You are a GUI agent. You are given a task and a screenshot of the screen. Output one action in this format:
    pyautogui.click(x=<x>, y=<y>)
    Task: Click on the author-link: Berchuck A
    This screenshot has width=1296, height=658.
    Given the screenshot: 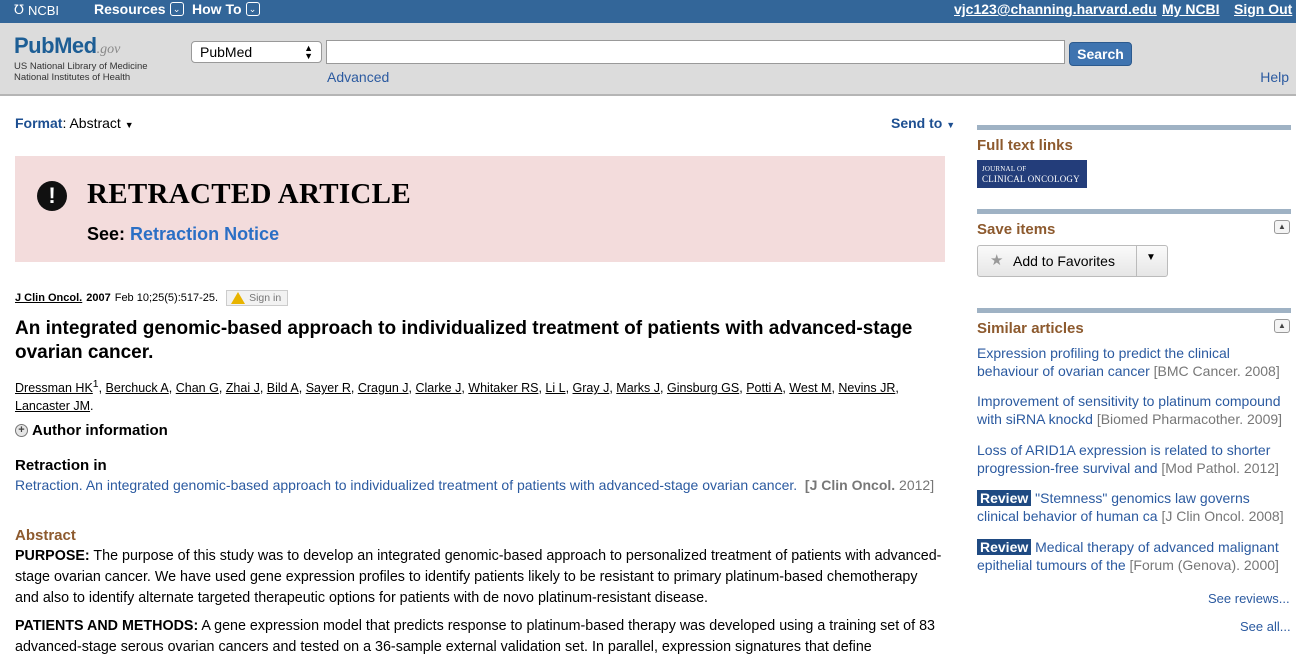 What is the action you would take?
    pyautogui.click(x=137, y=388)
    